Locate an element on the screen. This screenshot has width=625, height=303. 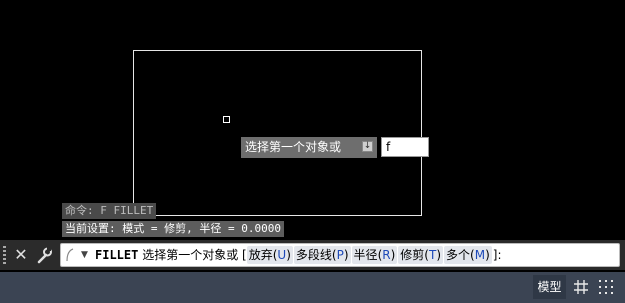
dynamic-prompt-text: 选择第一个对象或 is located at coordinates (293, 147).